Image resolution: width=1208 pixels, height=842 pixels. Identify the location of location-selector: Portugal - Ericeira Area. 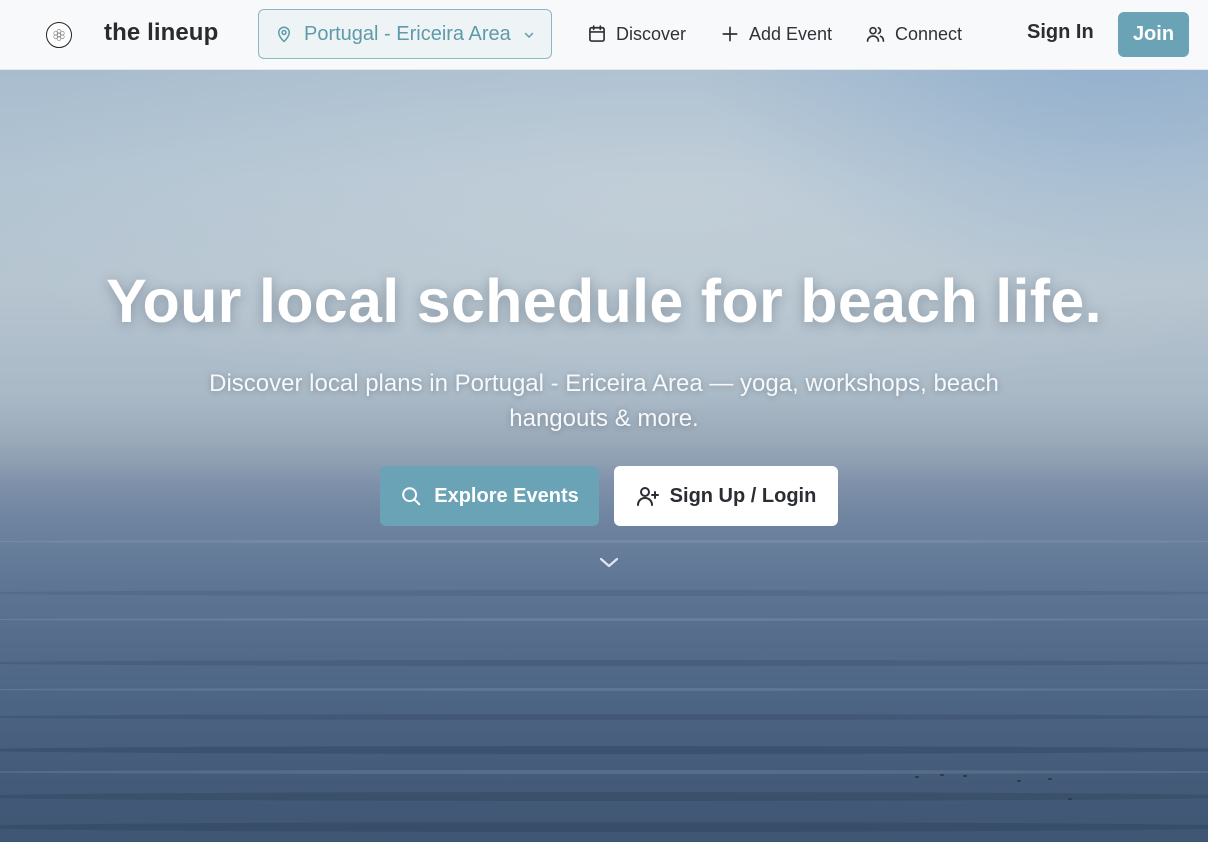
(405, 34).